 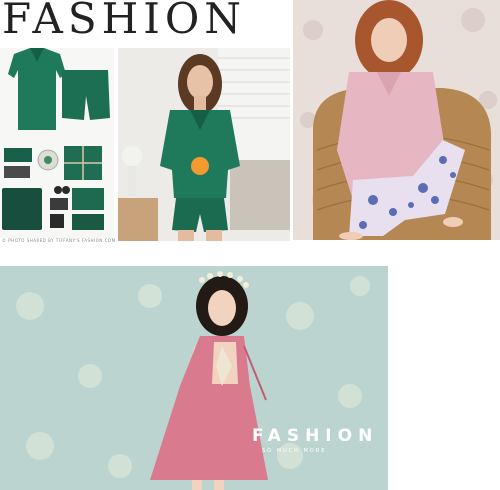 I want to click on dress-panel-subtitle: SO MUCH MORE, so click(x=294, y=451).